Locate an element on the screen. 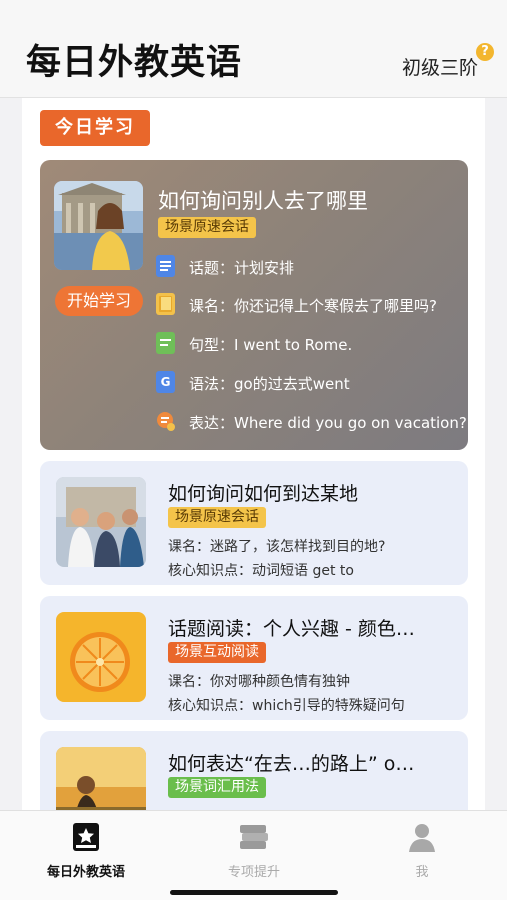 Image resolution: width=507 pixels, height=900 pixels. bottom-tab-bar: 每日外教英语 专项提升 我 is located at coordinates (253, 855).